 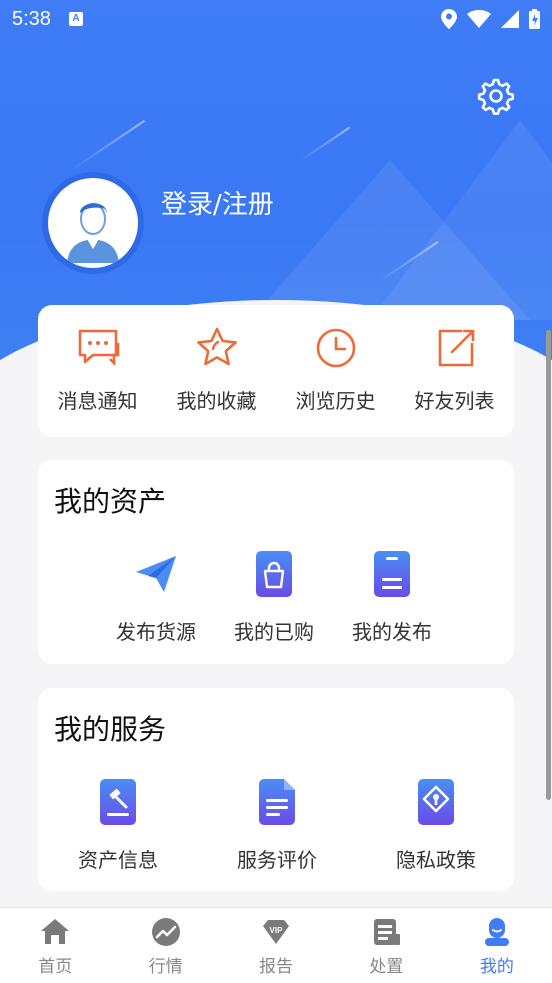 I want to click on login-register-link: 登录/注册, so click(x=217, y=202).